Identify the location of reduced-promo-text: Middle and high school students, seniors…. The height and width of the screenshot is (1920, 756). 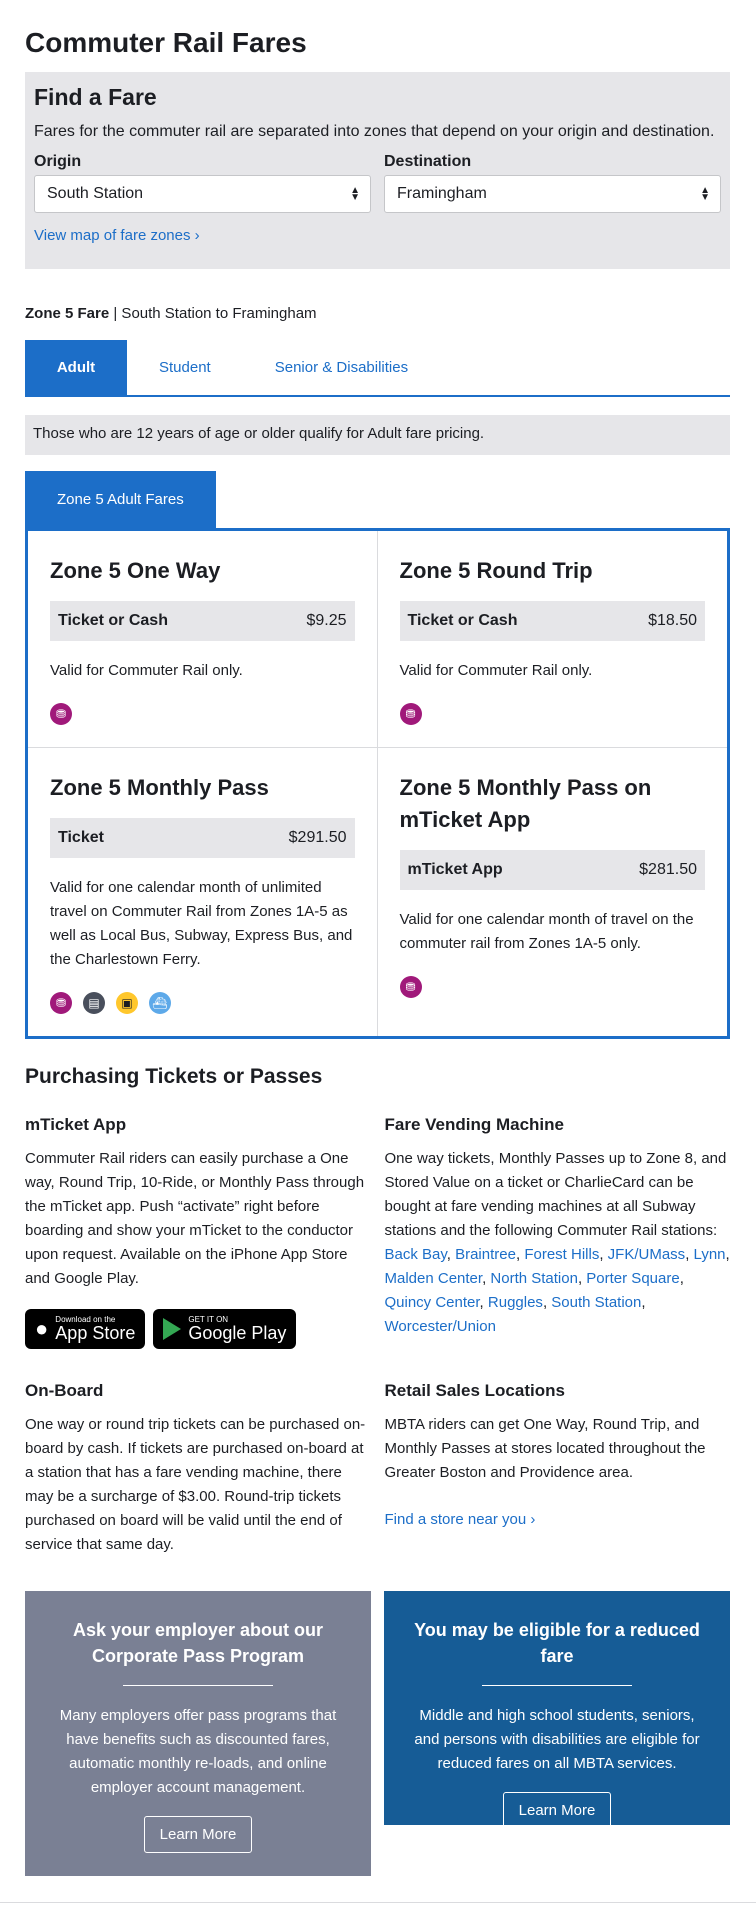
(557, 1739).